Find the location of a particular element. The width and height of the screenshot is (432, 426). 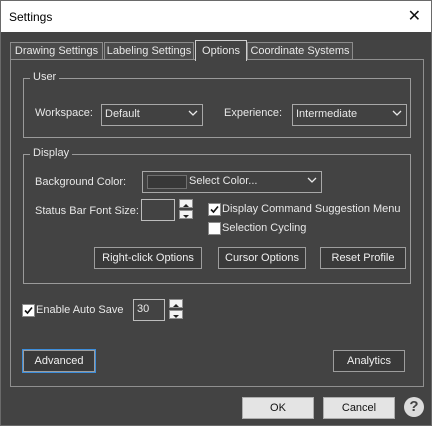

auto-save-interval-input: 30 is located at coordinates (149, 310).